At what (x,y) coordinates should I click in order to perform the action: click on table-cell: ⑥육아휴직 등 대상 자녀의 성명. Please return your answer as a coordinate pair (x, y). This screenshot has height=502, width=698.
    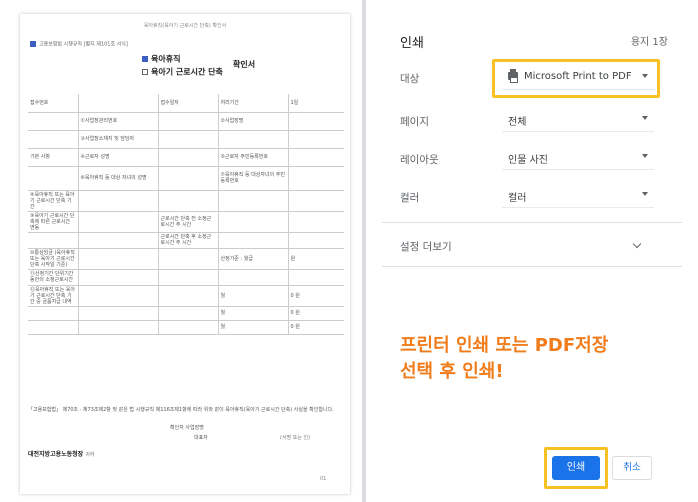
    Looking at the image, I should click on (118, 178).